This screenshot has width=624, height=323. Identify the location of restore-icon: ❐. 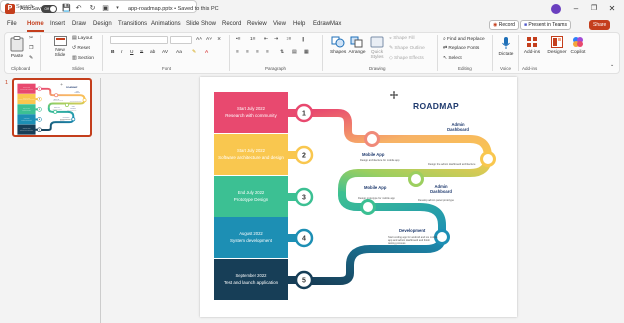
(594, 8).